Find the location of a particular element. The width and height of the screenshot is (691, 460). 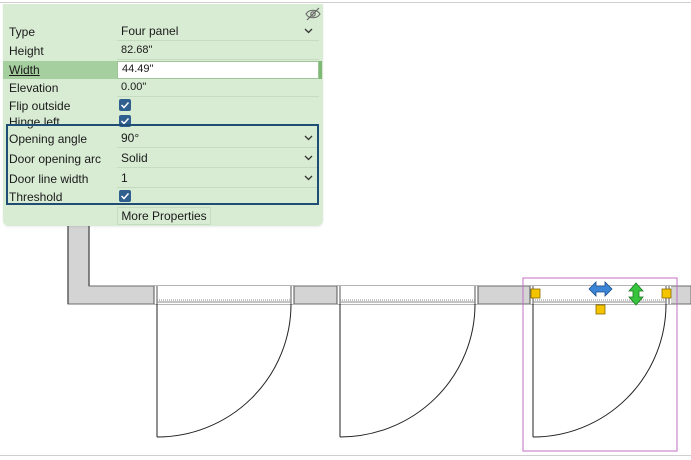

prop-label: Height is located at coordinates (26, 51).